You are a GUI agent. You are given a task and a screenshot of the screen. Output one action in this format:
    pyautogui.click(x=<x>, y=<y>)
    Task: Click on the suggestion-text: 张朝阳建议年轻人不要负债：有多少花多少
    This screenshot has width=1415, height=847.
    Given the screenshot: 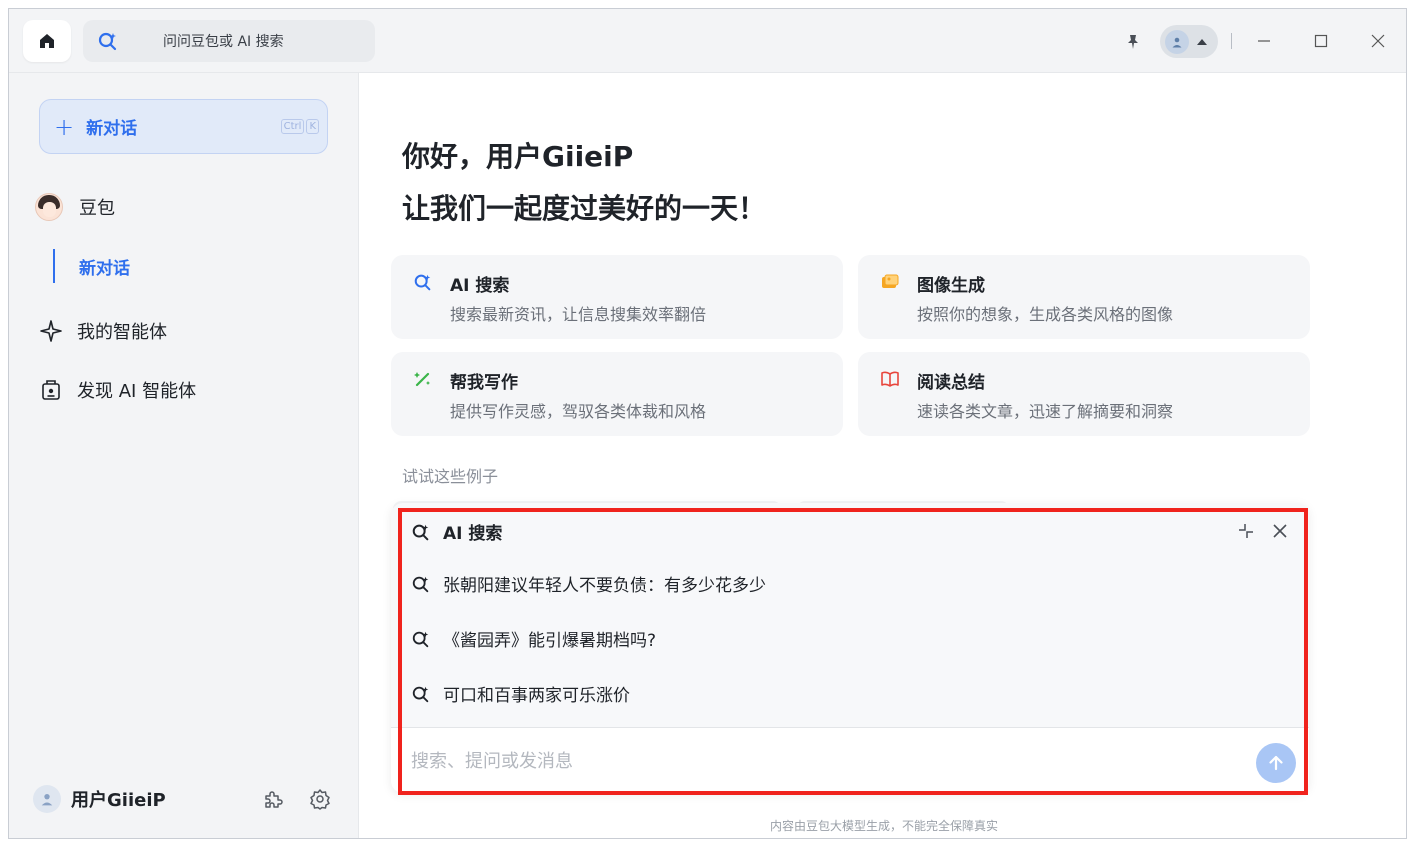 What is the action you would take?
    pyautogui.click(x=604, y=586)
    